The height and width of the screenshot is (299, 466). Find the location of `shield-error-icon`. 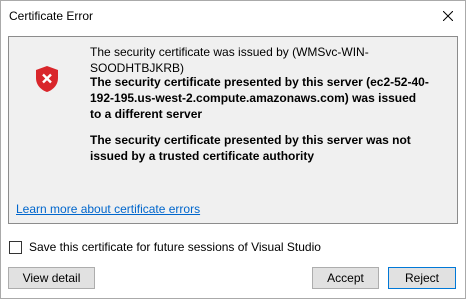

shield-error-icon is located at coordinates (47, 79).